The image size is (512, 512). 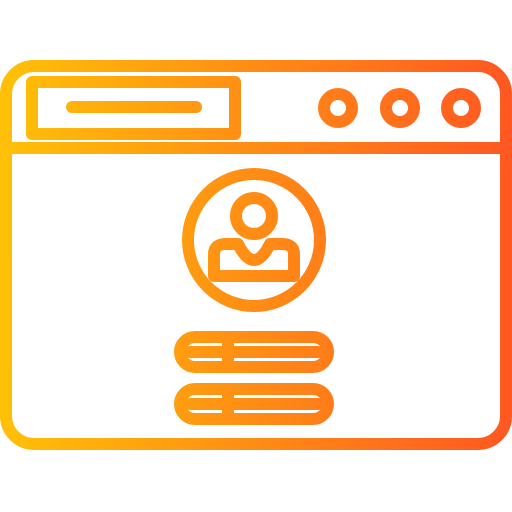 What do you see at coordinates (254, 216) in the screenshot?
I see `user-icon-head` at bounding box center [254, 216].